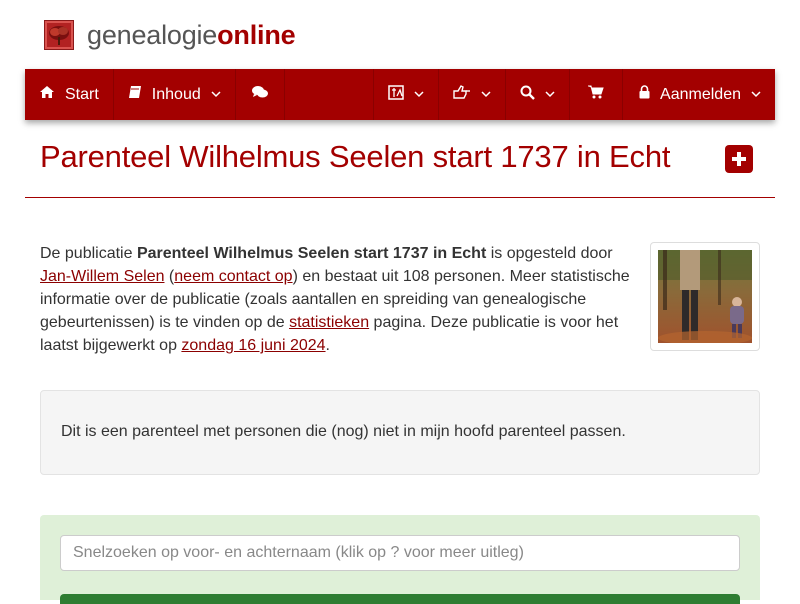  I want to click on nav-spacer, so click(330, 94).